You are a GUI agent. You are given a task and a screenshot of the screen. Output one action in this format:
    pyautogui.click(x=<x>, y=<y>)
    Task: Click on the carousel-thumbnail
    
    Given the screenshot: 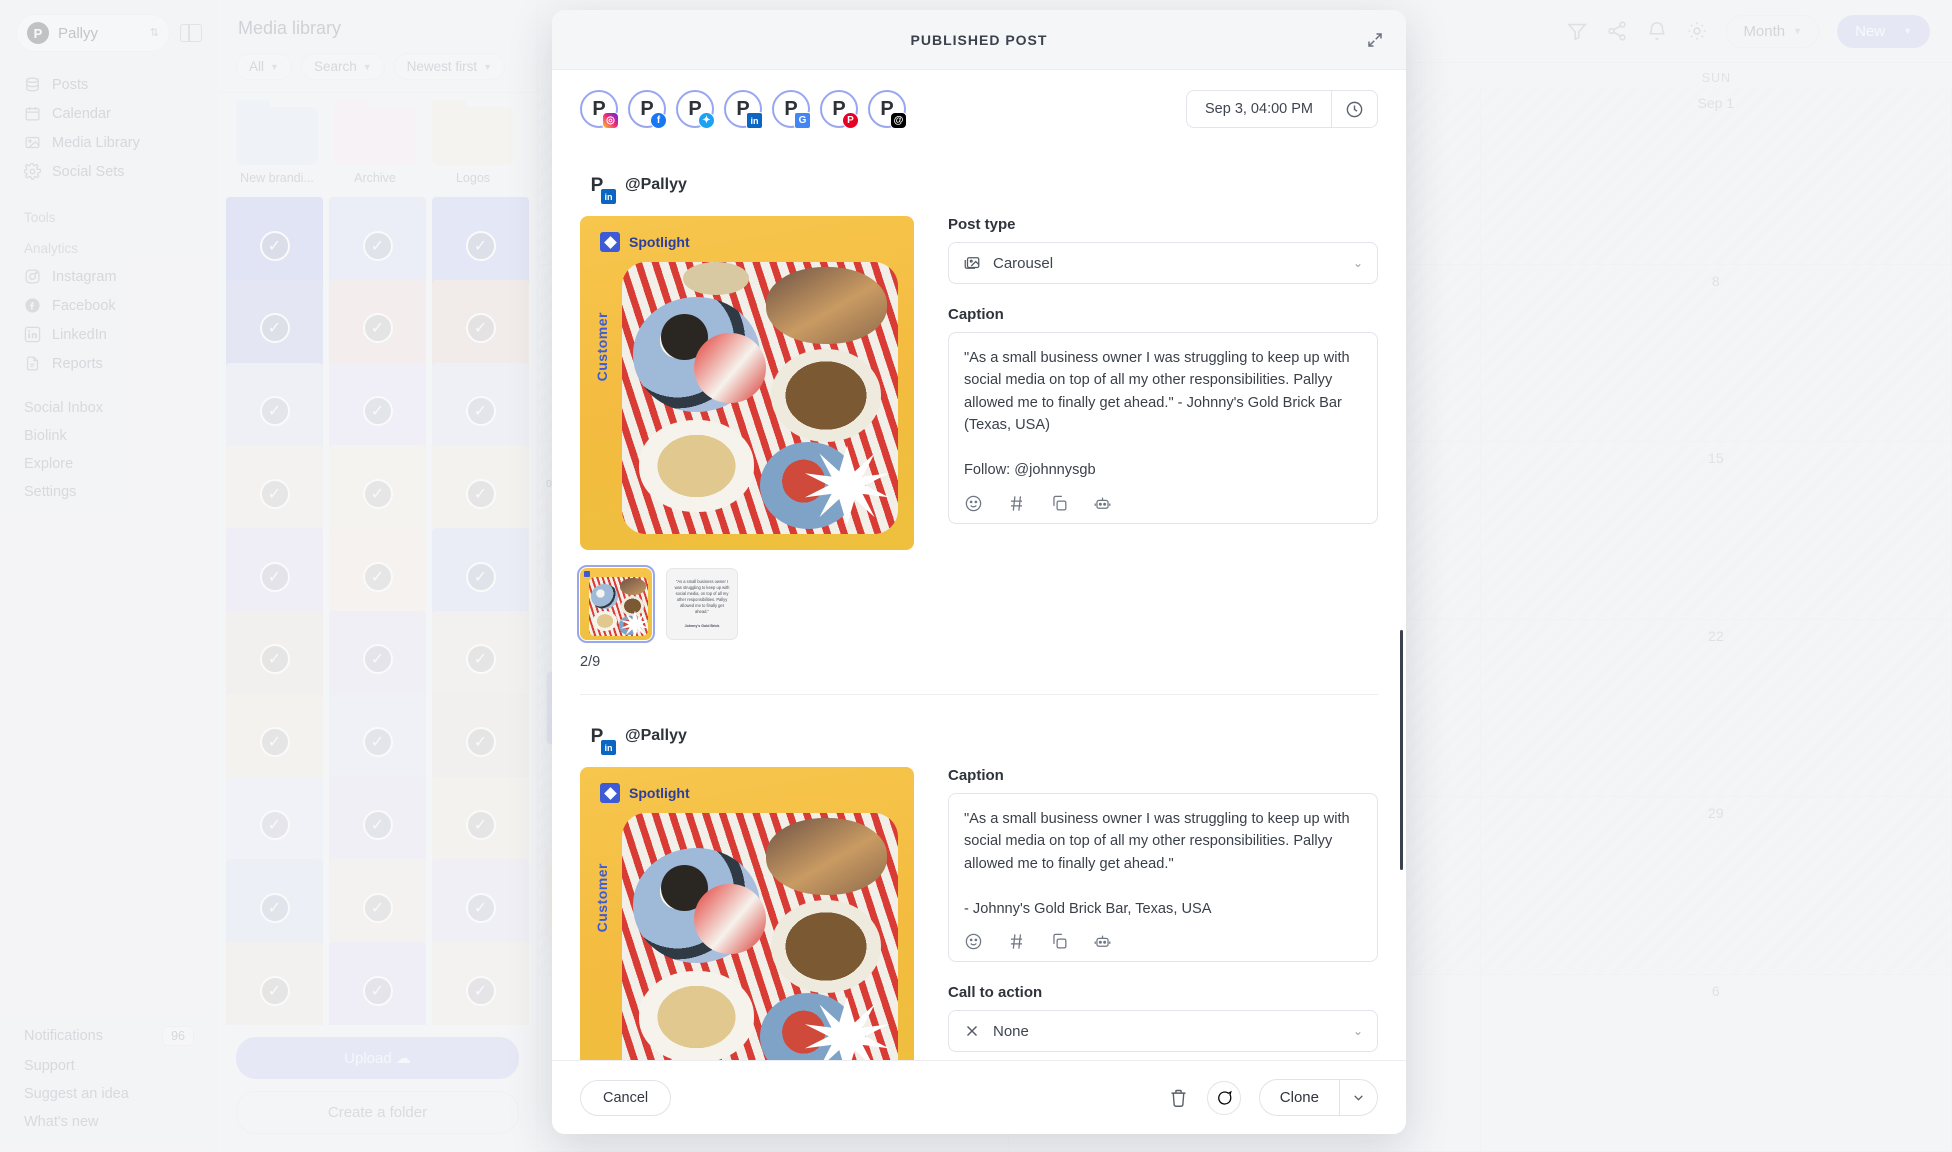 What is the action you would take?
    pyautogui.click(x=616, y=604)
    